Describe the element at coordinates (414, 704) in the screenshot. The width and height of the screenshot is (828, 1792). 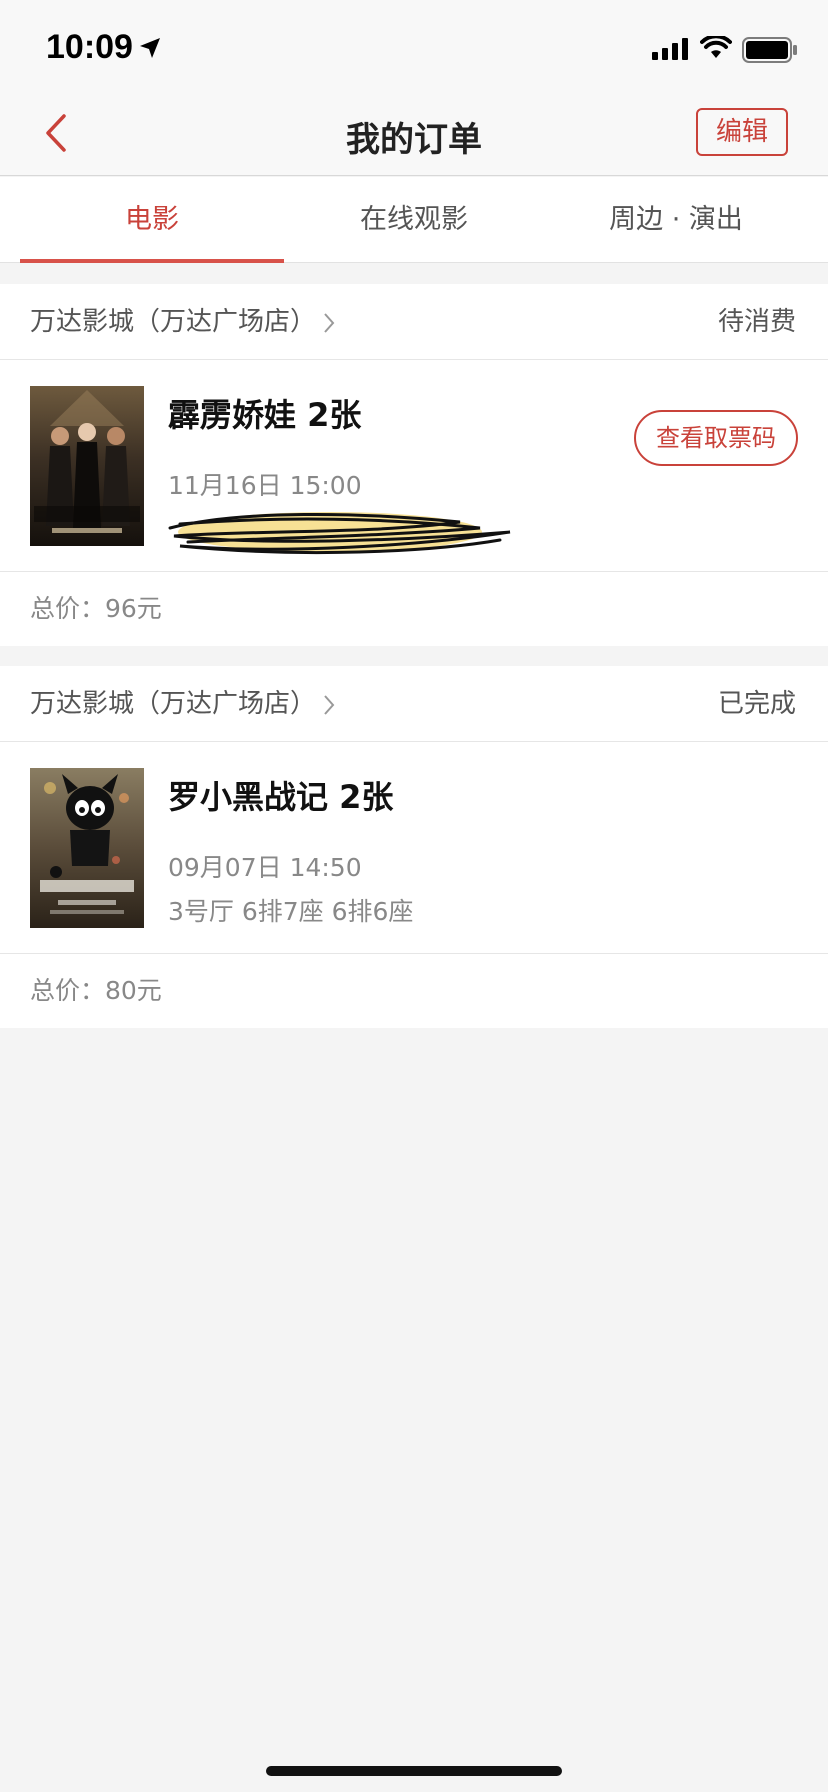
I see `order-header: 万达影城（万达广场店） 已完成` at that location.